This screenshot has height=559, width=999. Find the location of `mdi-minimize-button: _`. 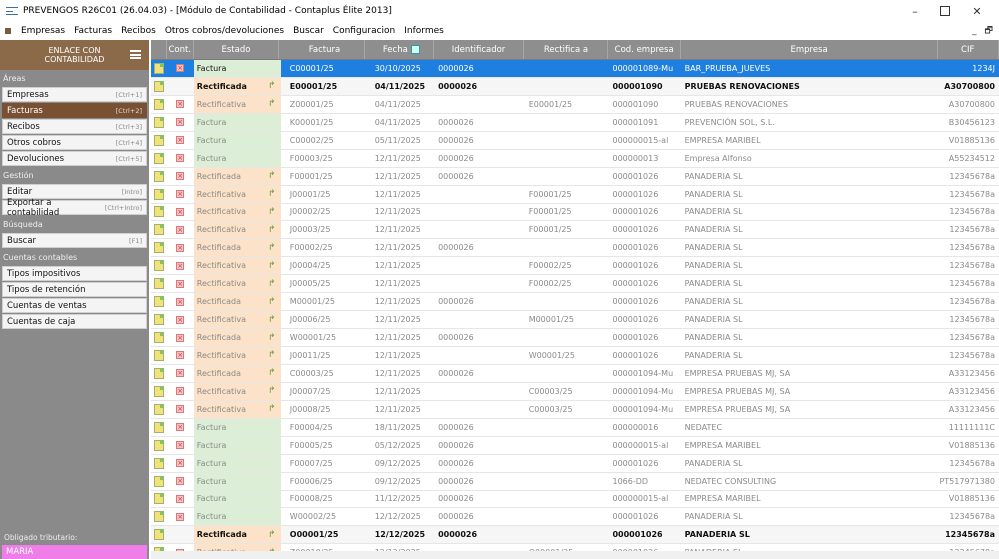

mdi-minimize-button: _ is located at coordinates (974, 31).